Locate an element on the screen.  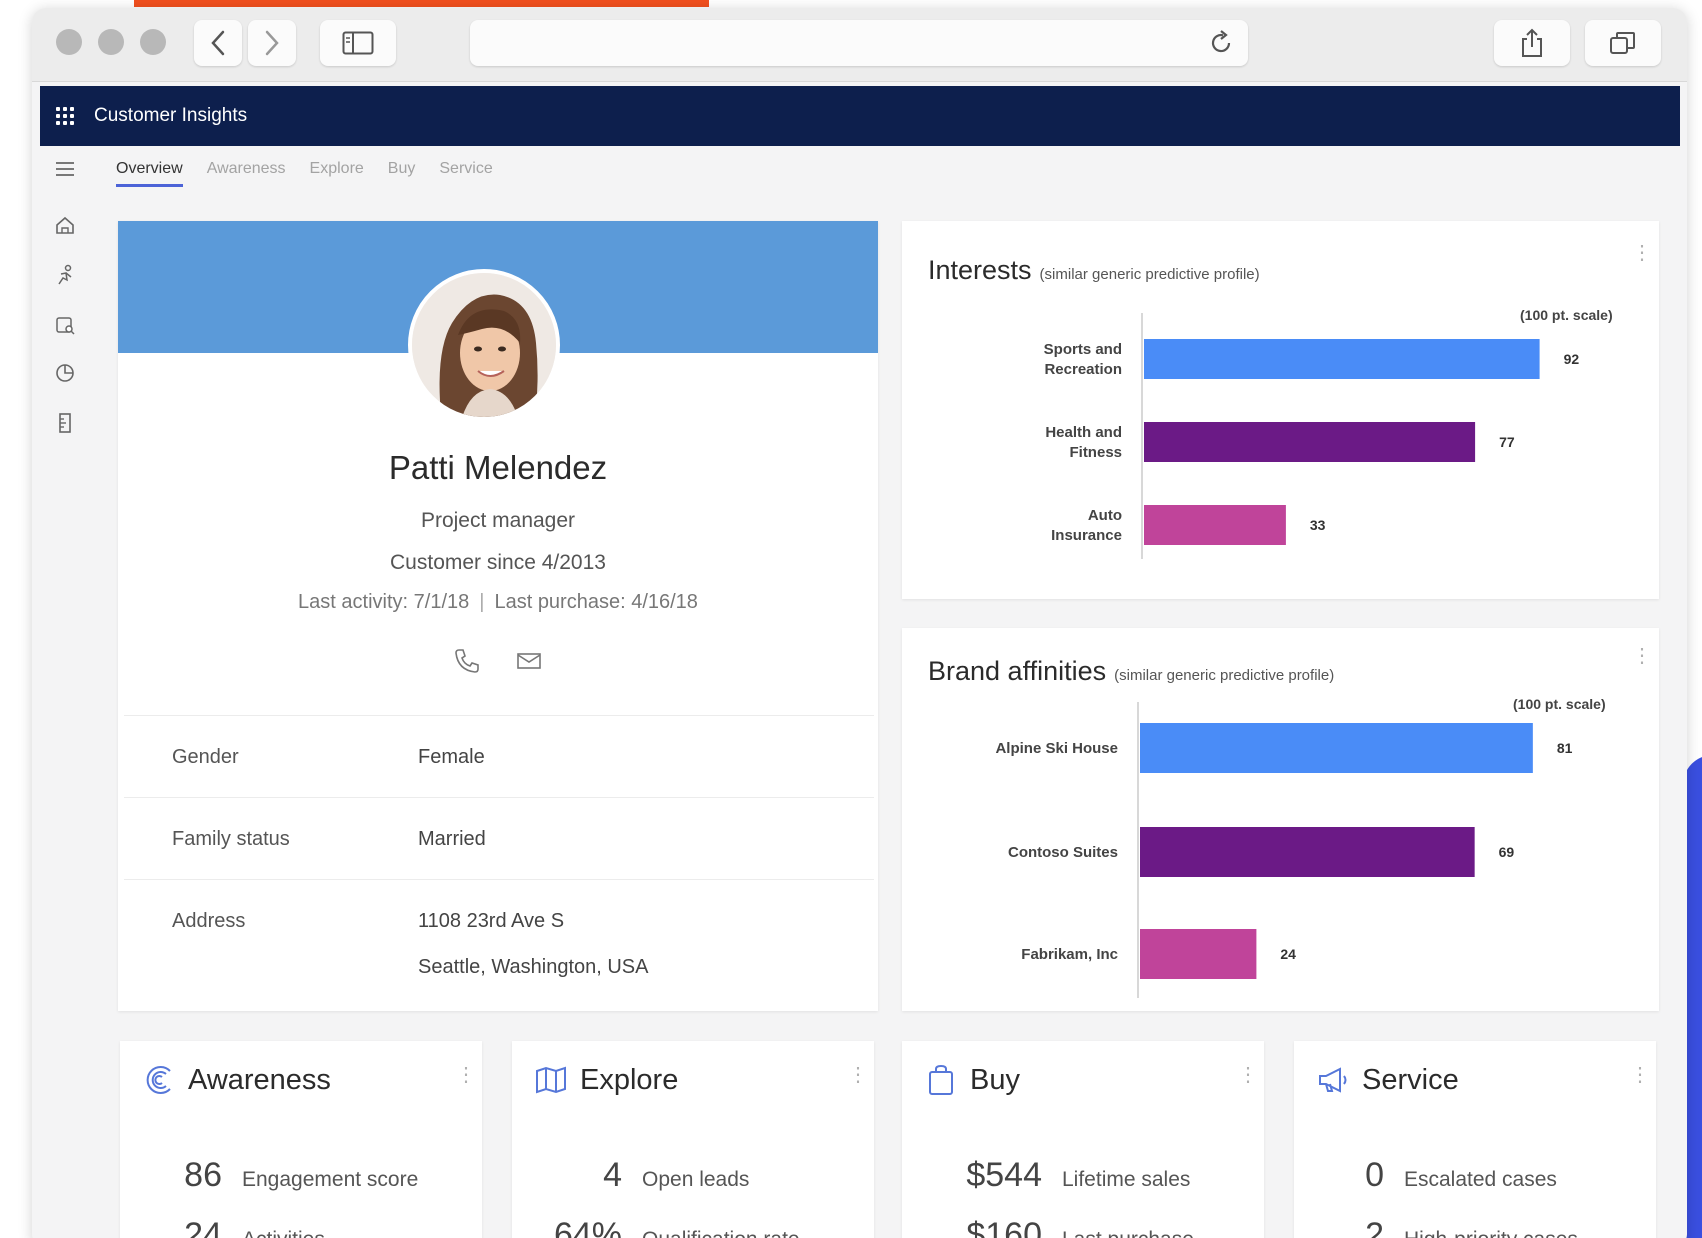
kpi-label: Qualification rate is located at coordinates (721, 1233).